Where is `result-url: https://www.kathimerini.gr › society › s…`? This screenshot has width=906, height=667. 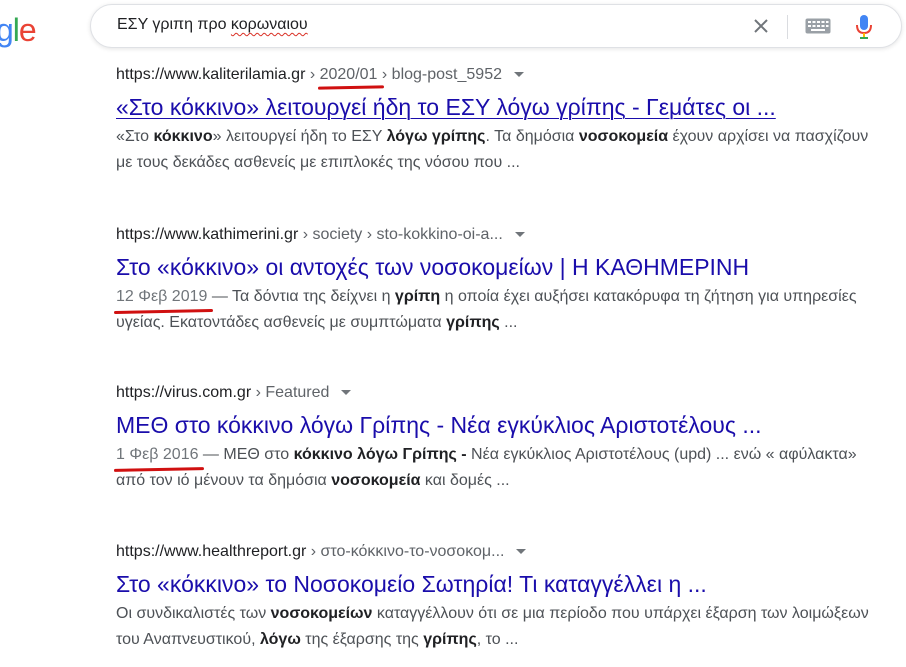 result-url: https://www.kathimerini.gr › society › s… is located at coordinates (496, 235).